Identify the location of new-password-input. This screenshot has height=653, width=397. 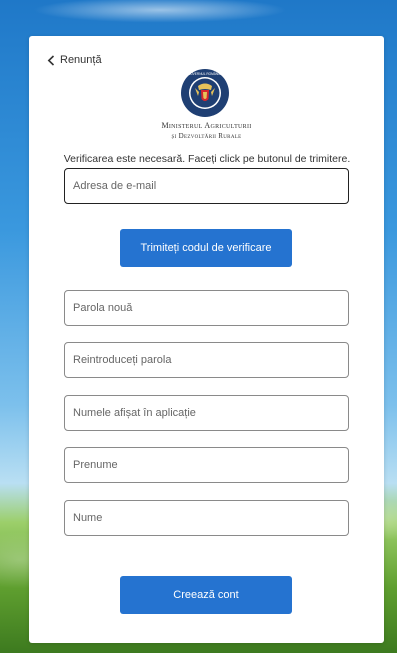
(206, 308).